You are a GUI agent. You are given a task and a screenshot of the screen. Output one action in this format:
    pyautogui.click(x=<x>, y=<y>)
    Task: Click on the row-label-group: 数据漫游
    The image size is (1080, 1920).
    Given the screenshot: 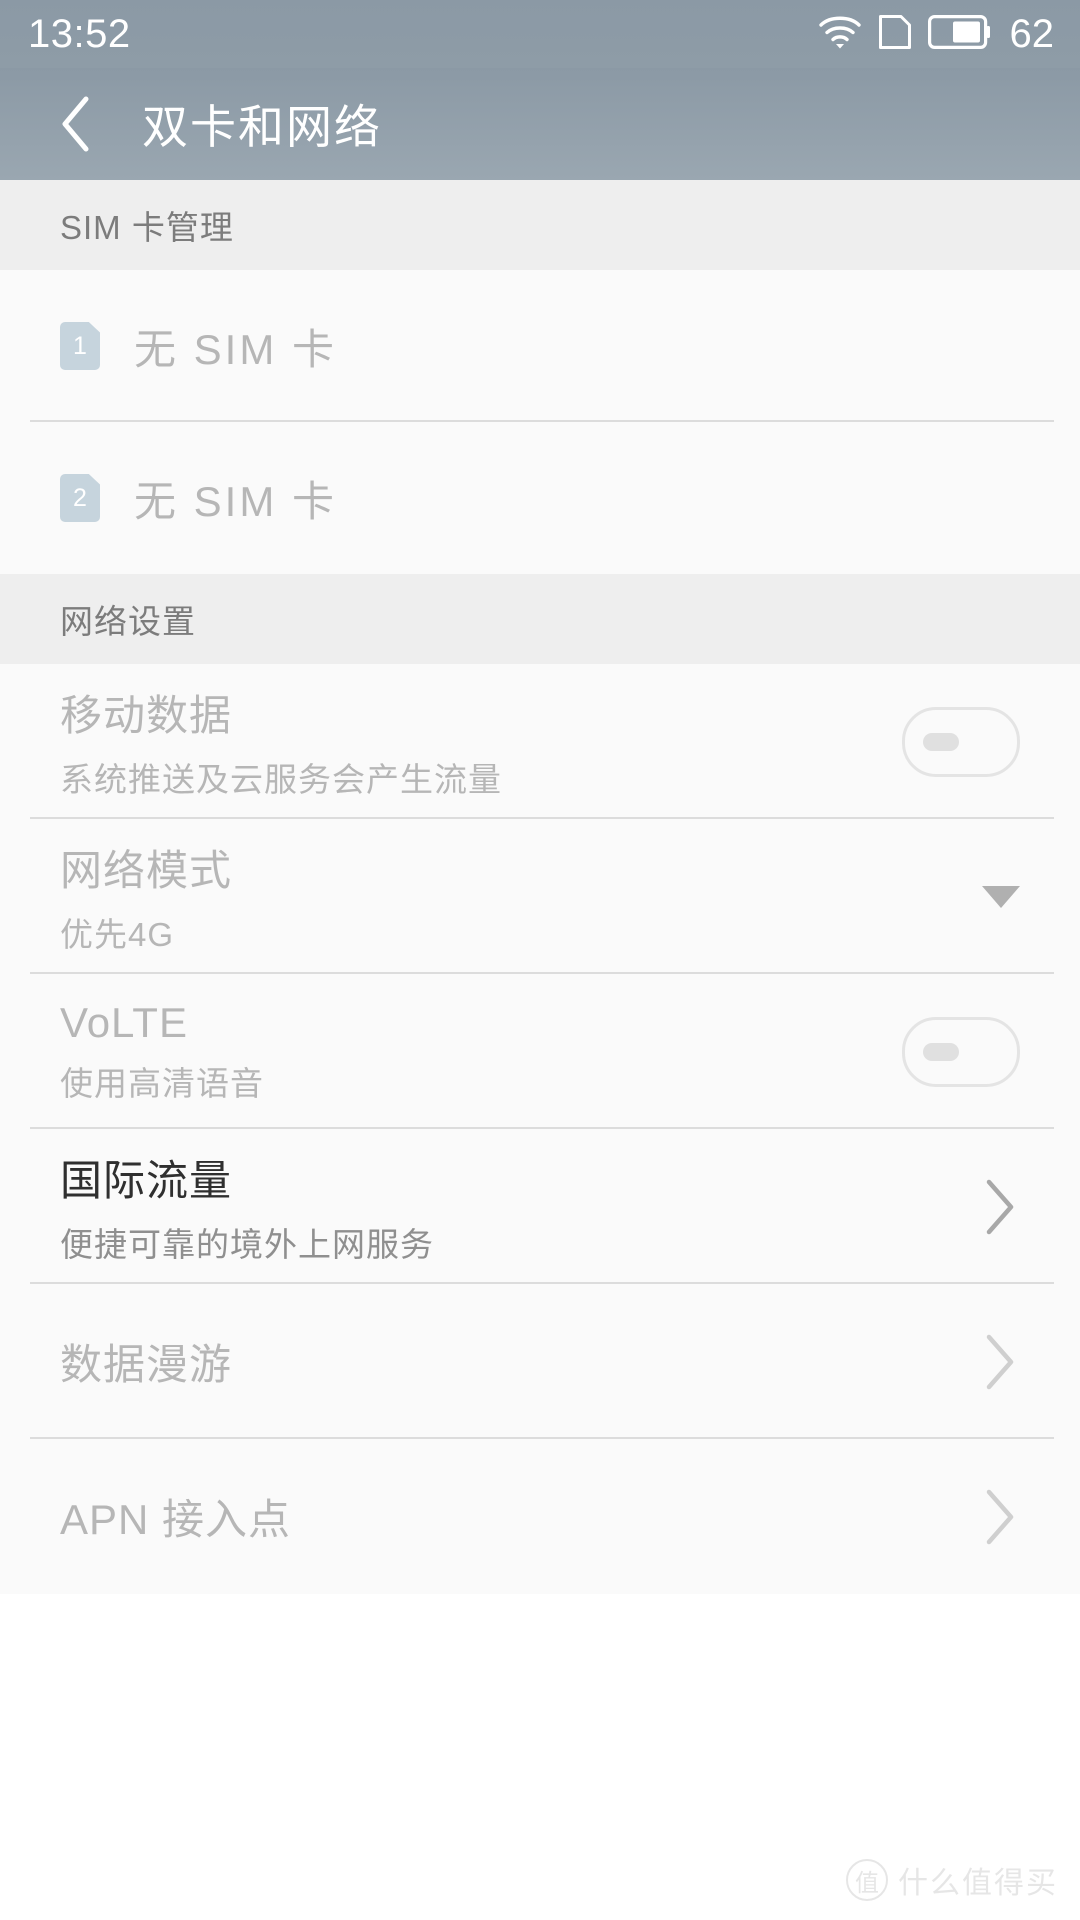 What is the action you would take?
    pyautogui.click(x=146, y=1361)
    